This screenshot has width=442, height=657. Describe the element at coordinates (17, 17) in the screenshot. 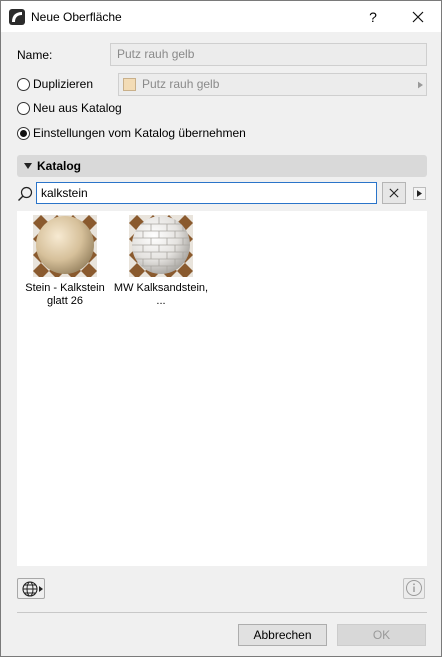

I see `archicad-icon` at that location.